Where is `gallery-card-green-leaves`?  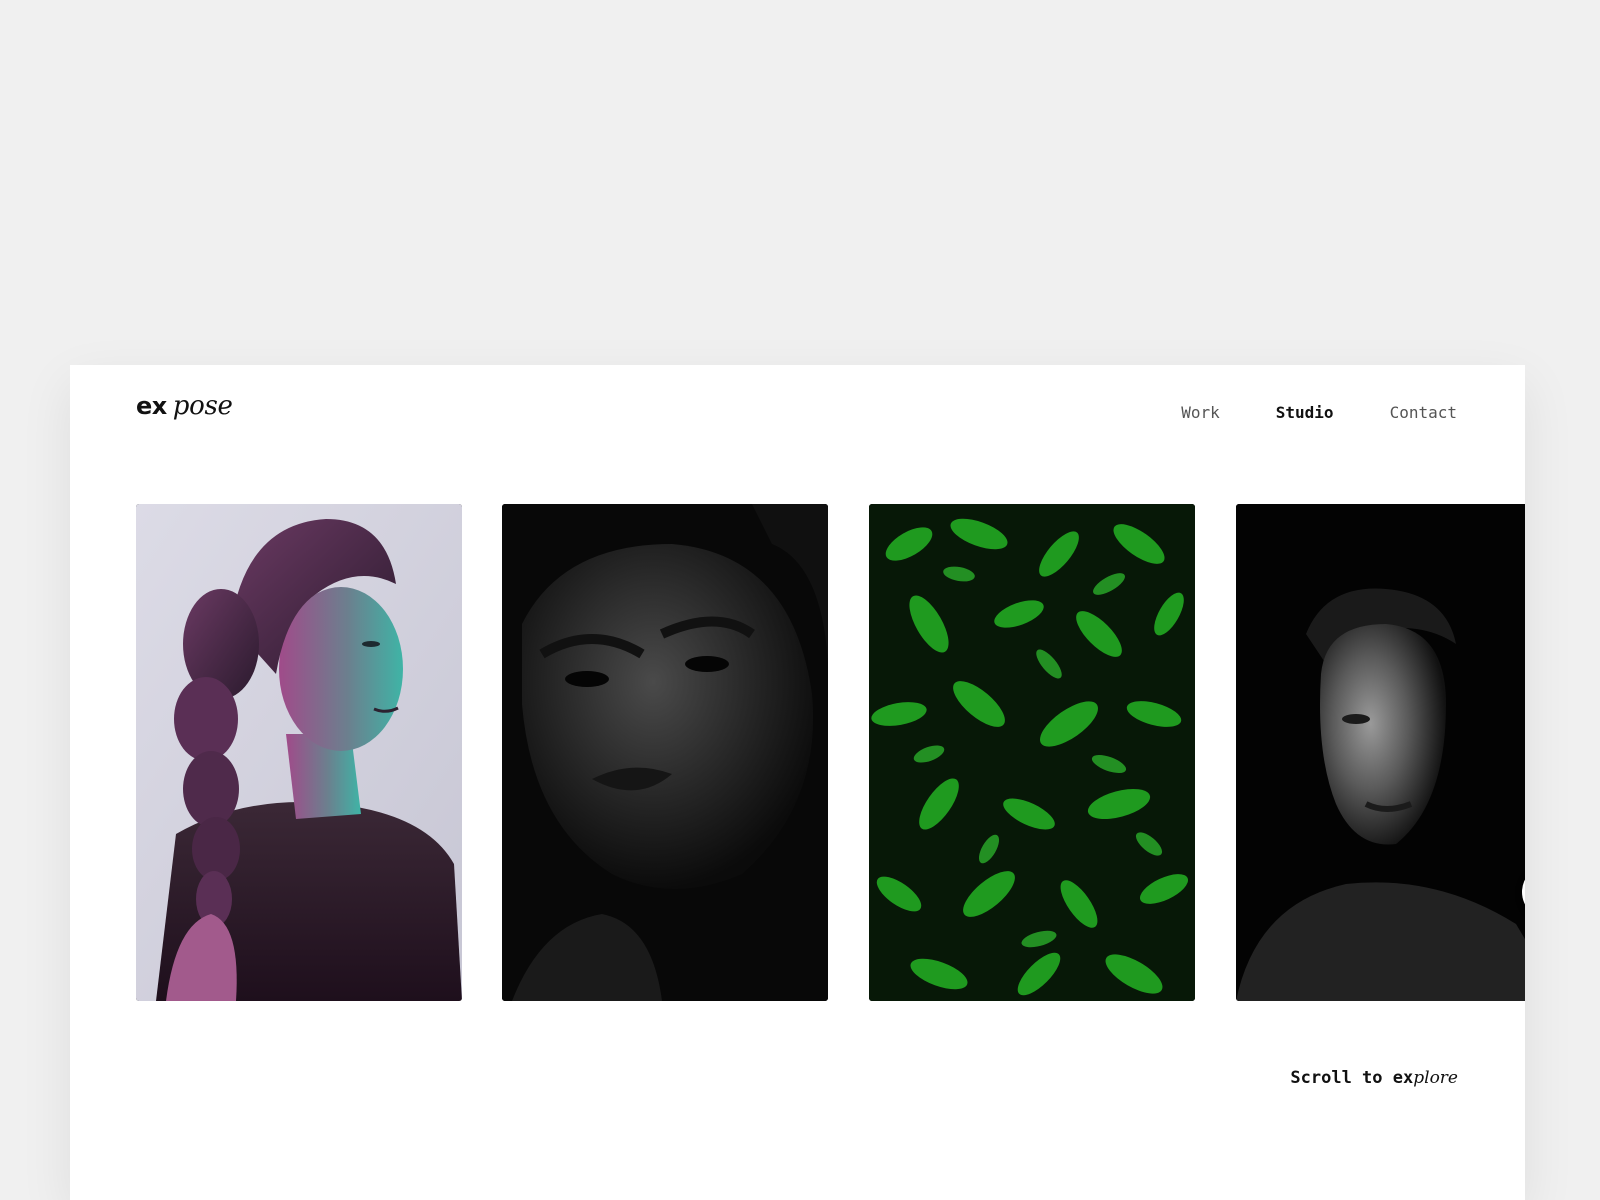
gallery-card-green-leaves is located at coordinates (1032, 752).